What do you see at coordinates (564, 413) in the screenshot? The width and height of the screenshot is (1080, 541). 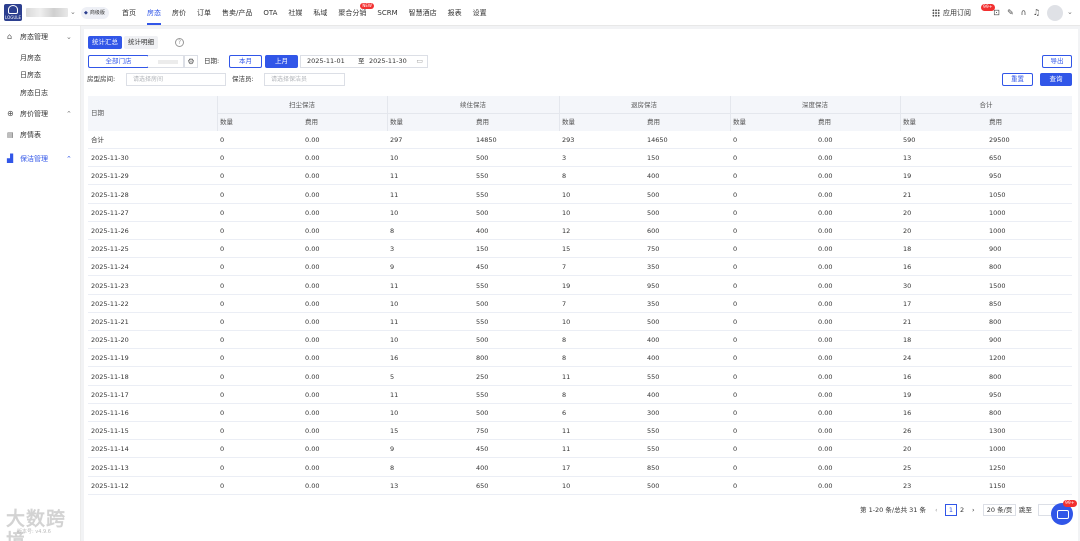 I see `table-cell: 6` at bounding box center [564, 413].